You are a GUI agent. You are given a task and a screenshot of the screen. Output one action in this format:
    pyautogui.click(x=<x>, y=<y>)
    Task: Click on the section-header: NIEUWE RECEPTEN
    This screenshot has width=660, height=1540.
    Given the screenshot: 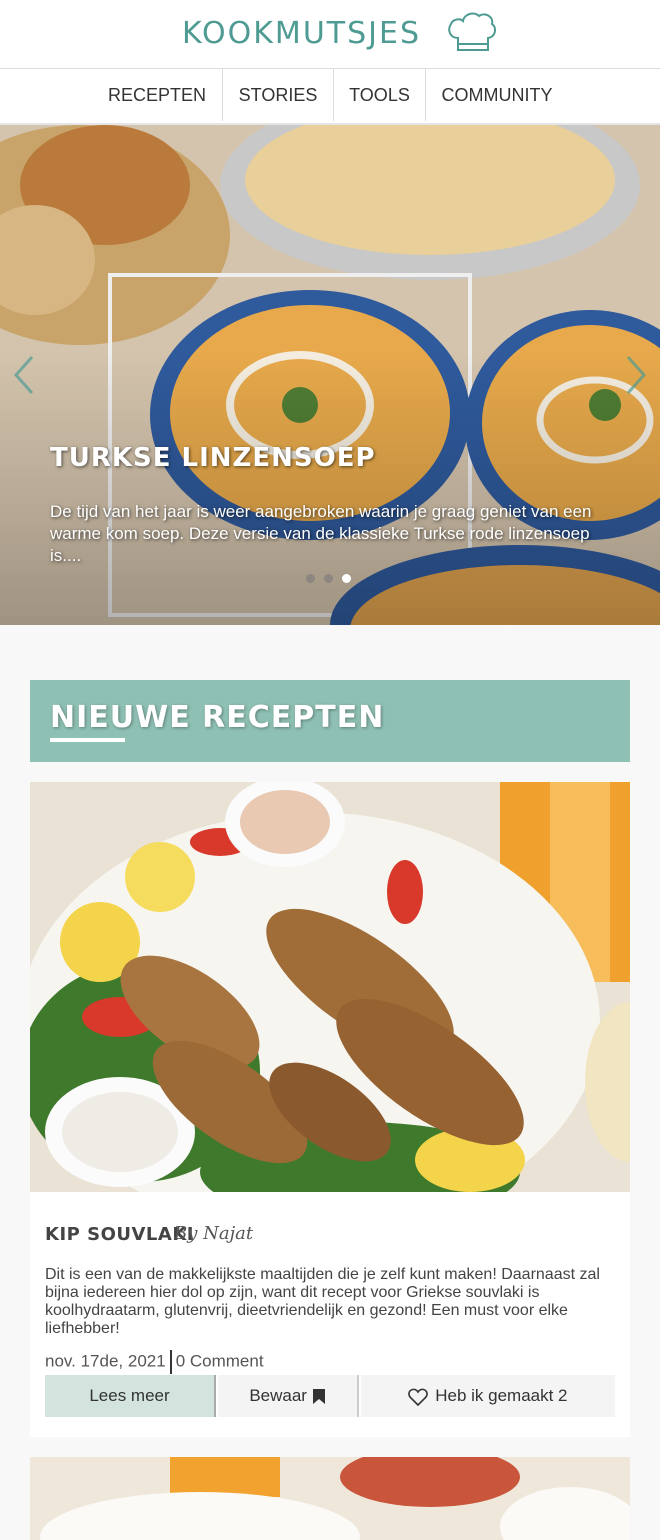 What is the action you would take?
    pyautogui.click(x=330, y=721)
    